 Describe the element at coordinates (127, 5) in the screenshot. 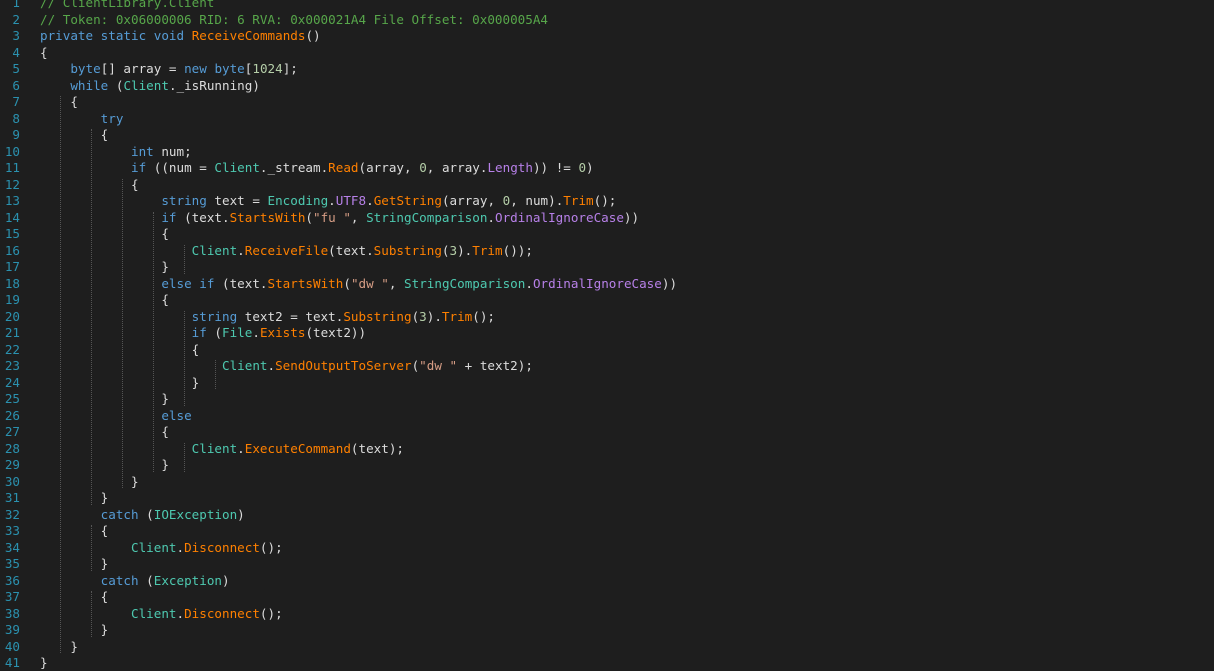

I see `code-token: // ClientLibrary.Client` at that location.